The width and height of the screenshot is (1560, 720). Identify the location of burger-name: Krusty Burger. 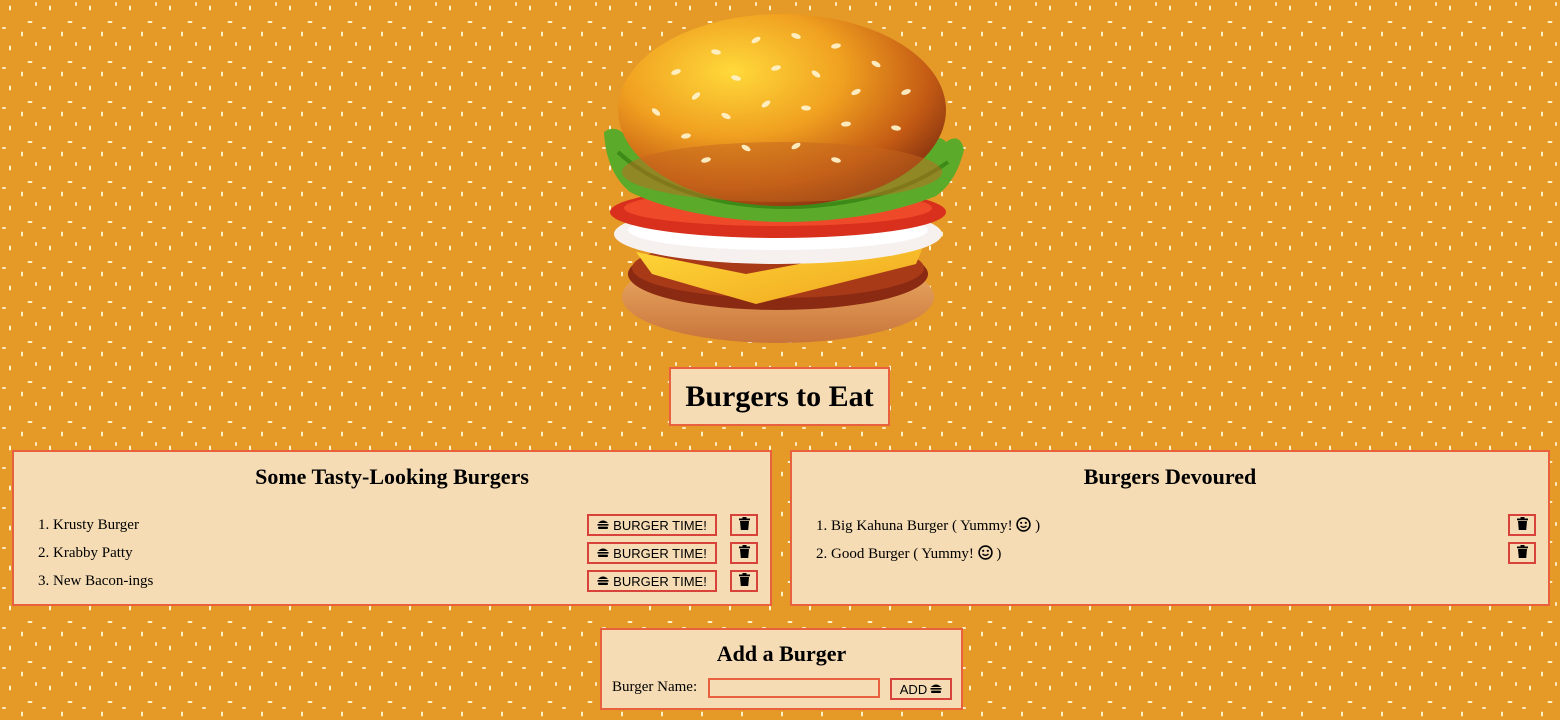
(96, 525).